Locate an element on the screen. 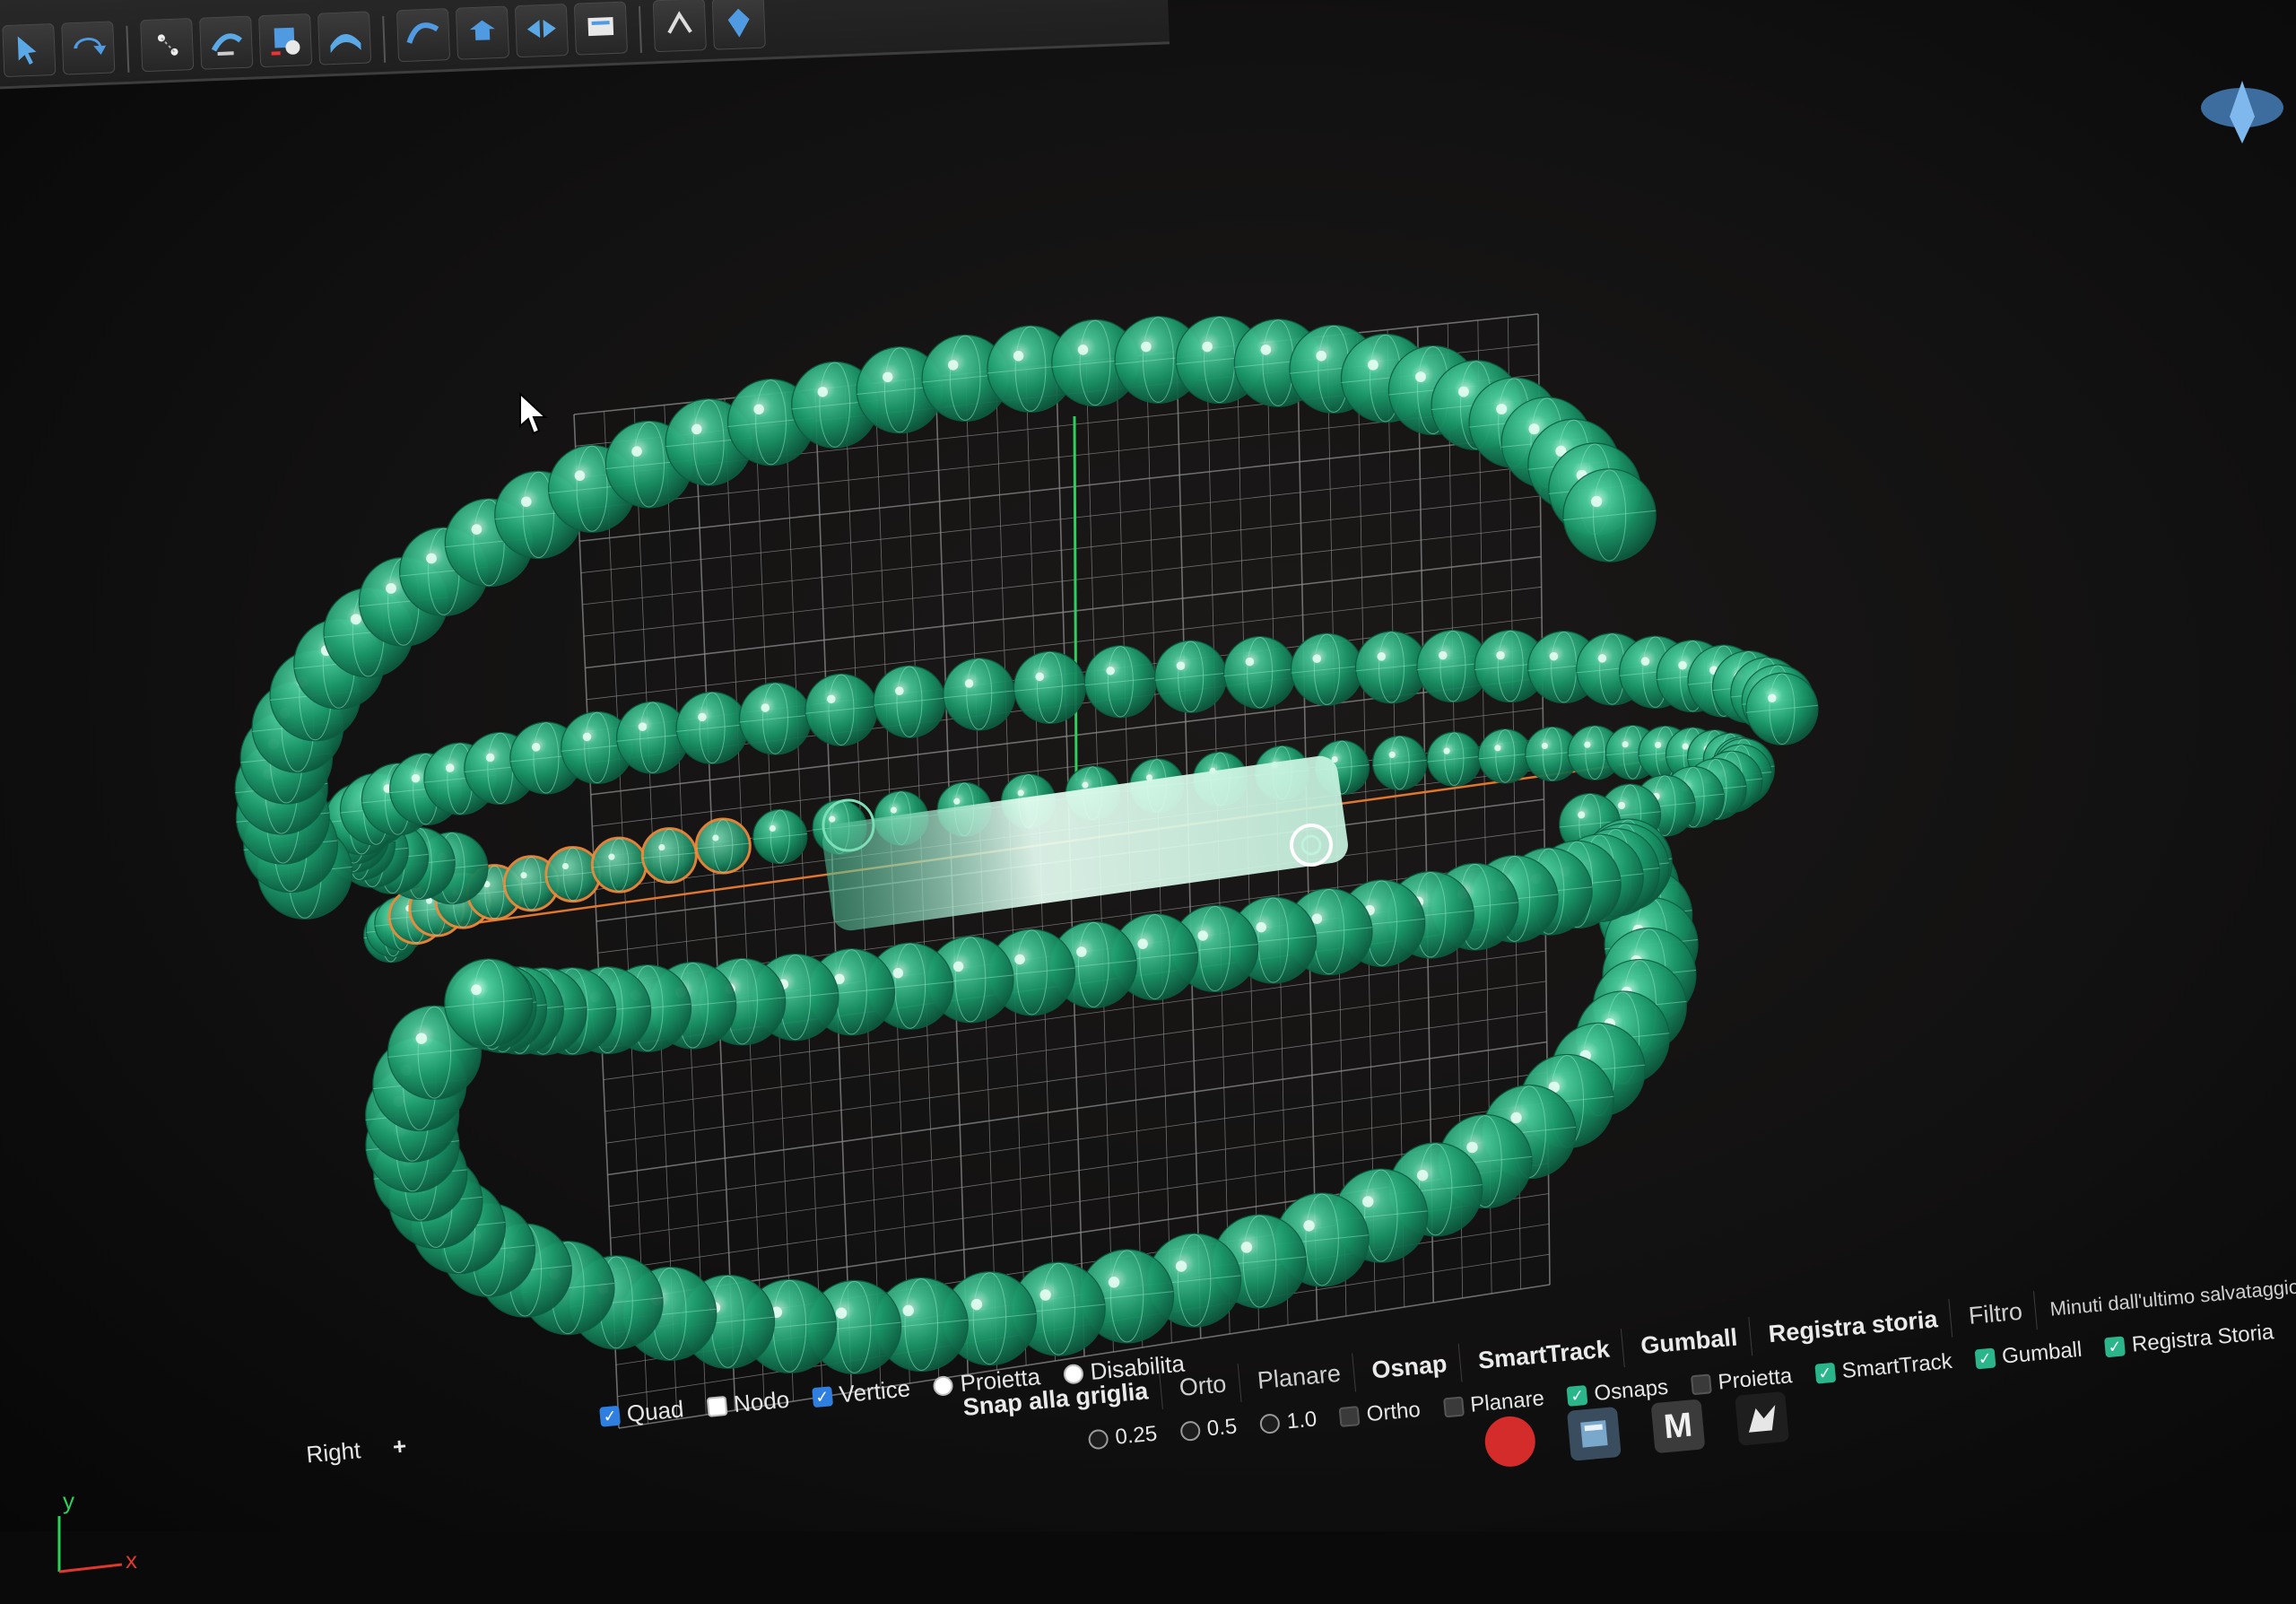 Image resolution: width=2296 pixels, height=1604 pixels. cut-icon is located at coordinates (679, 26).